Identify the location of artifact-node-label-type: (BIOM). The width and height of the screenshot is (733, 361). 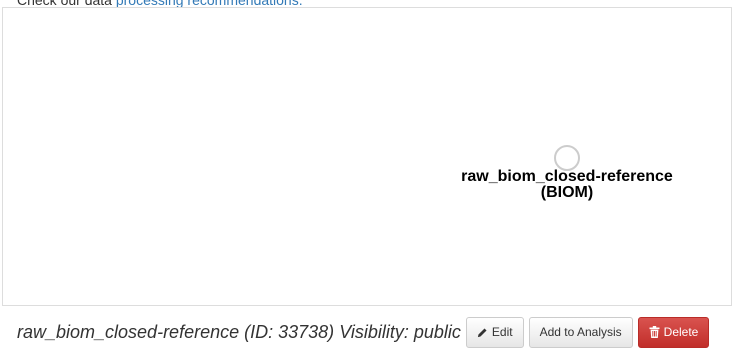
(567, 192).